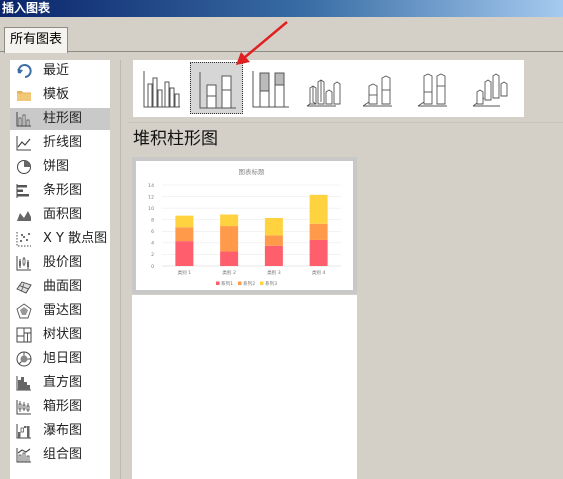 This screenshot has height=479, width=563. What do you see at coordinates (24, 216) in the screenshot?
I see `area-chart-icon` at bounding box center [24, 216].